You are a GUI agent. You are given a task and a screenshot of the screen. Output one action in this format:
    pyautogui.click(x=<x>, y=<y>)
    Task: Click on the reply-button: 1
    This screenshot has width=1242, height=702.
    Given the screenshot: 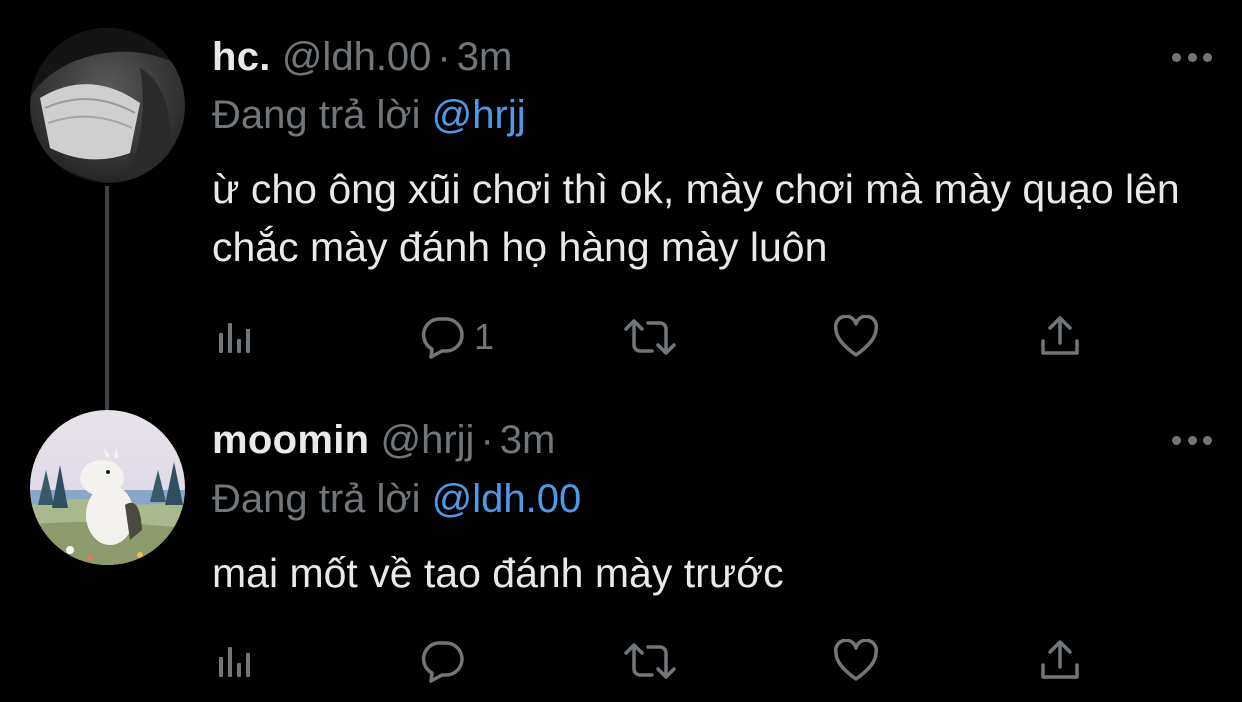 What is the action you would take?
    pyautogui.click(x=456, y=337)
    